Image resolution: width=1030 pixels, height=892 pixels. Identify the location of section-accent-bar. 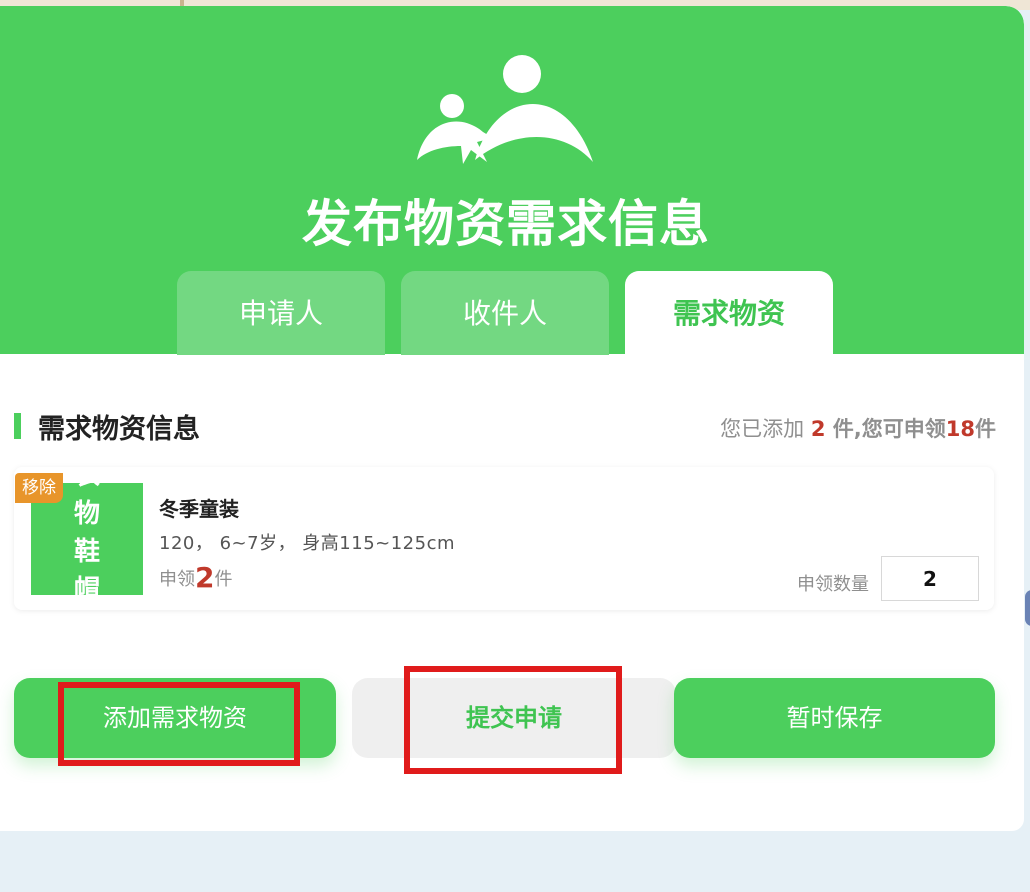
(17, 426).